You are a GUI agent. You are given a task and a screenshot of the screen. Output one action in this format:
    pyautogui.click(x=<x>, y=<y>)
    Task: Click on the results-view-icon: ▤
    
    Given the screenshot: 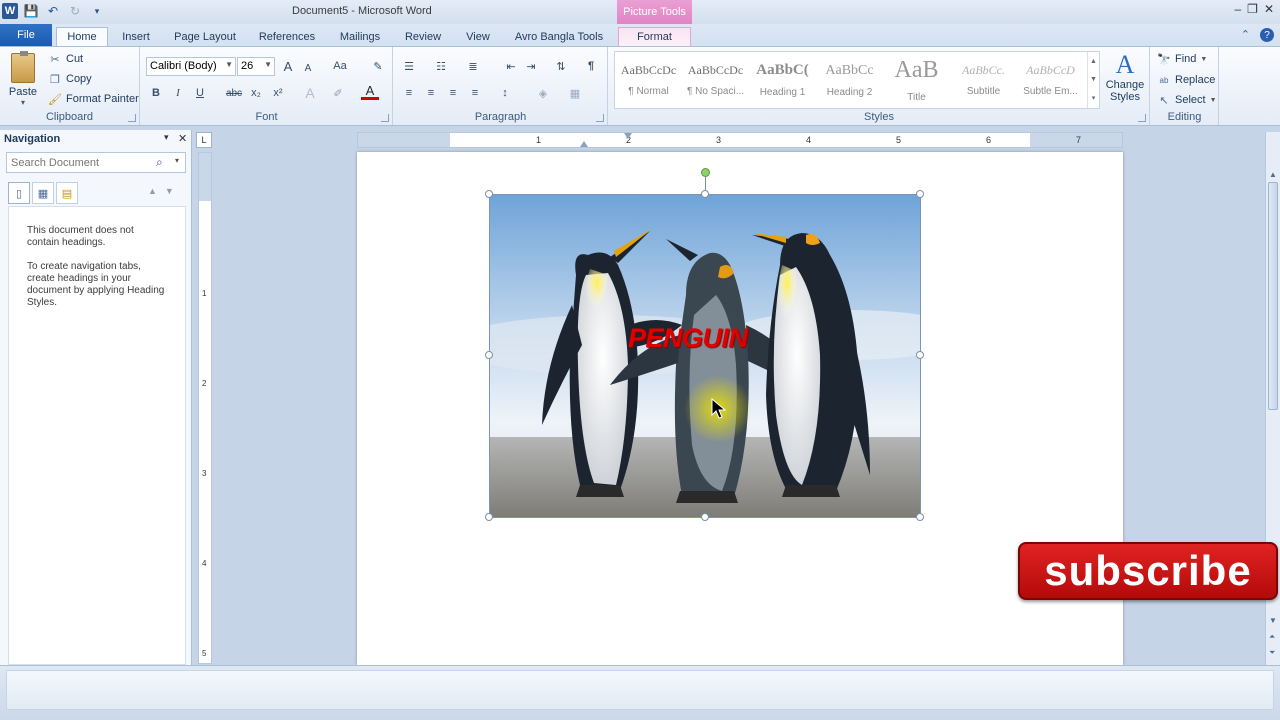 What is the action you would take?
    pyautogui.click(x=67, y=193)
    